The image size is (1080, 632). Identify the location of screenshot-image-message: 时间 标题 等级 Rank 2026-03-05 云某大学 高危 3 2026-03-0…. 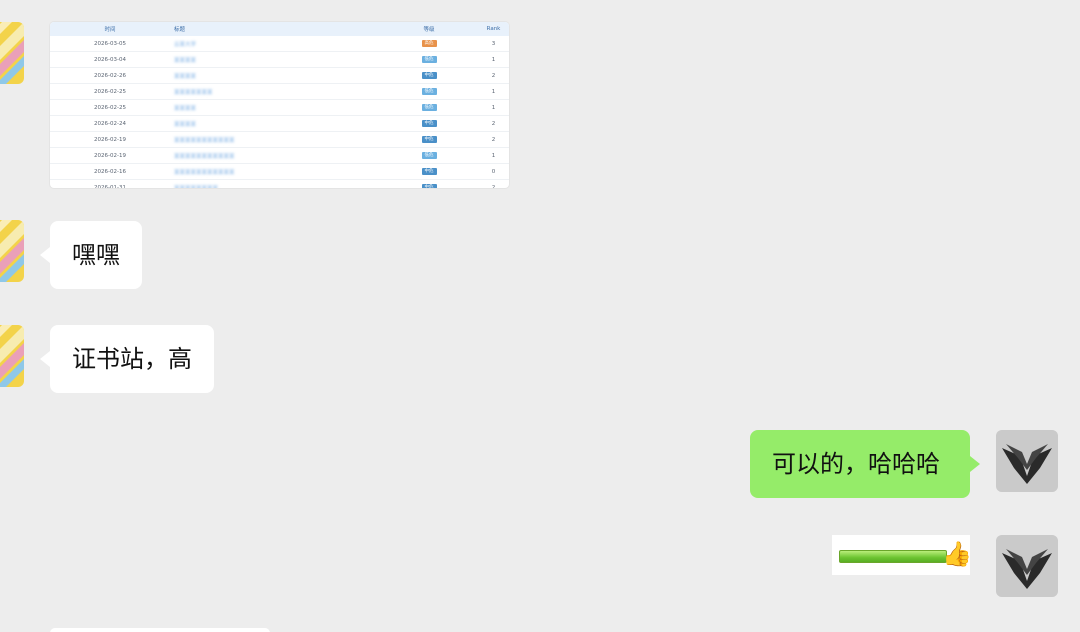
(279, 105).